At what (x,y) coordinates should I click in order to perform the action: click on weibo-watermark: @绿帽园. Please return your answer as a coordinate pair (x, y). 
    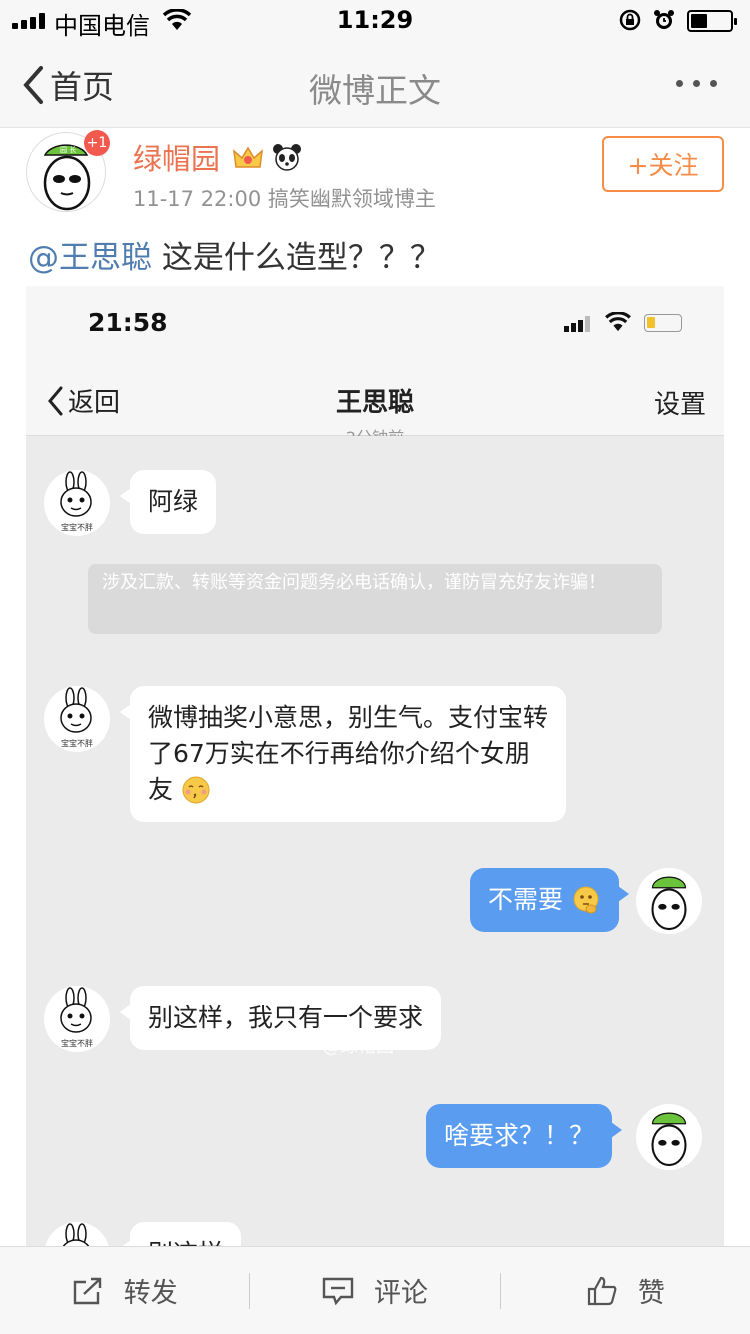
    Looking at the image, I should click on (358, 1046).